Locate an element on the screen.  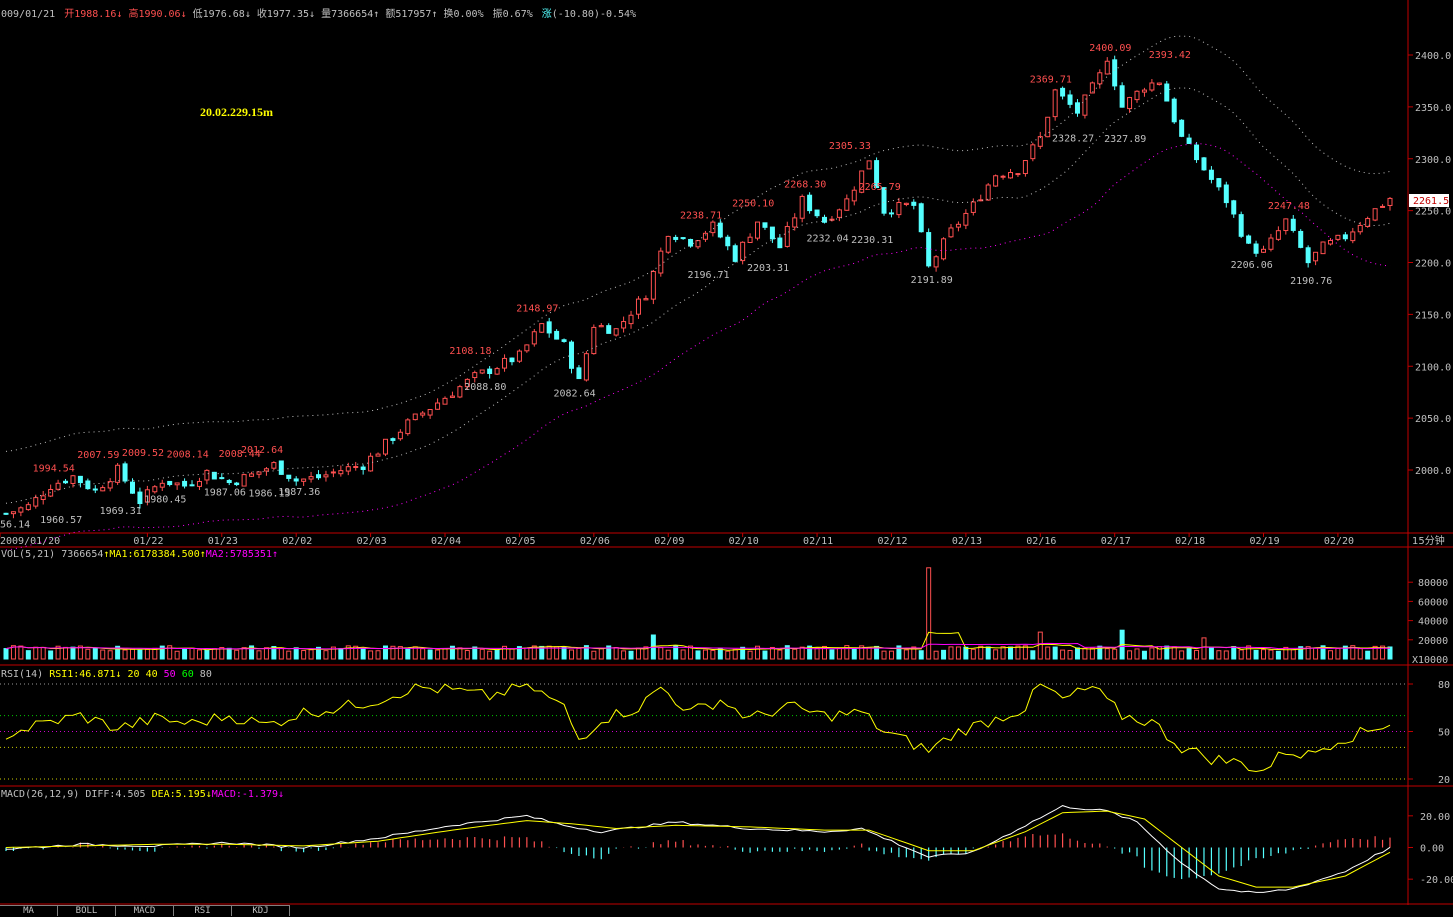
tab-ma: MA is located at coordinates (29, 910).